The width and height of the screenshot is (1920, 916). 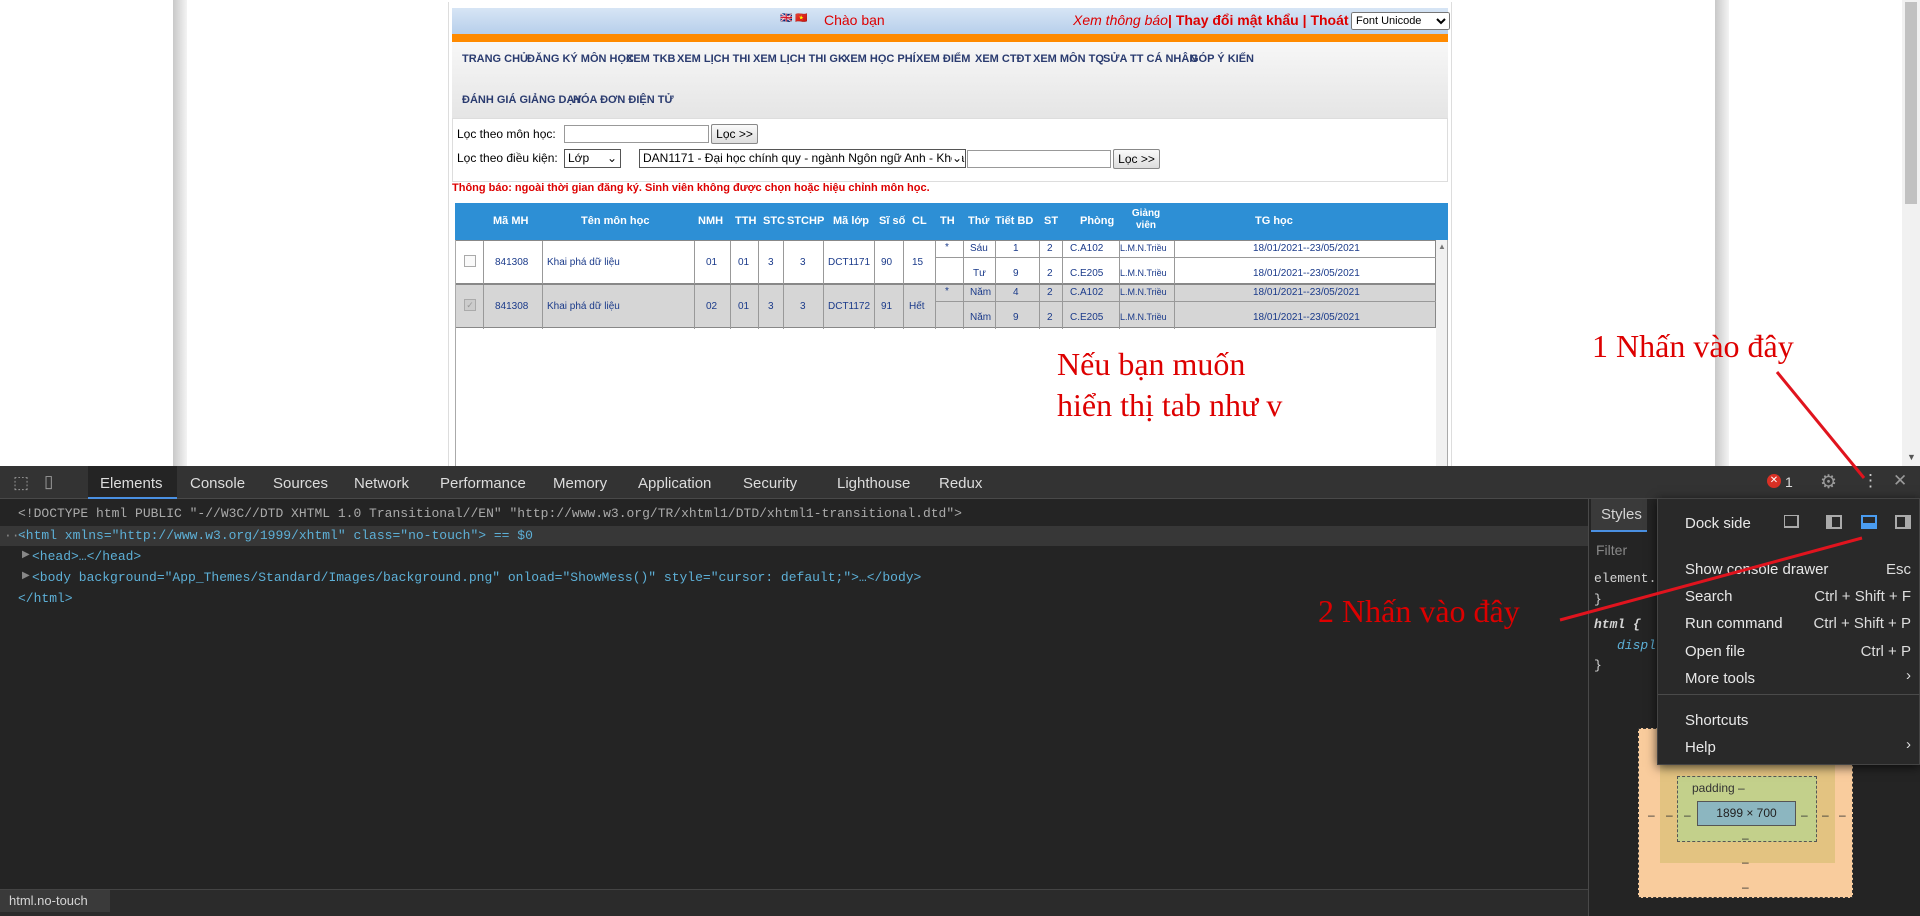 I want to click on arrow-step1, so click(x=1820, y=425).